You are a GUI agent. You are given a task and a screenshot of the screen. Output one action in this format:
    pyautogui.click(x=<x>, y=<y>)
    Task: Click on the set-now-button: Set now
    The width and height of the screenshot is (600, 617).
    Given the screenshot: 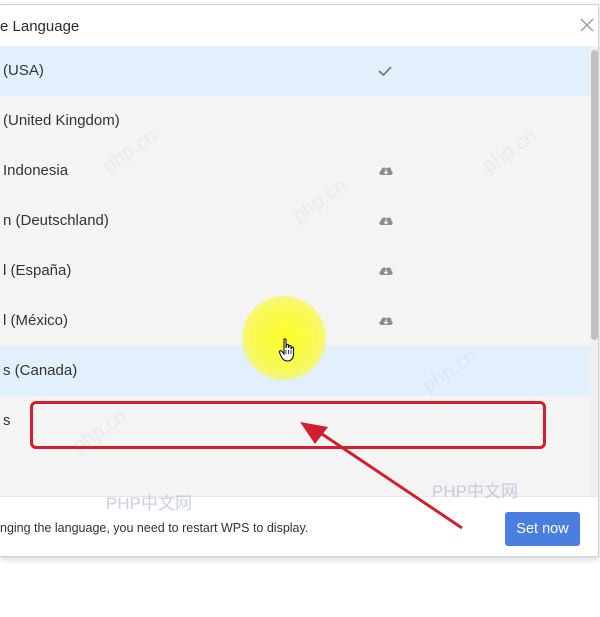 What is the action you would take?
    pyautogui.click(x=542, y=529)
    